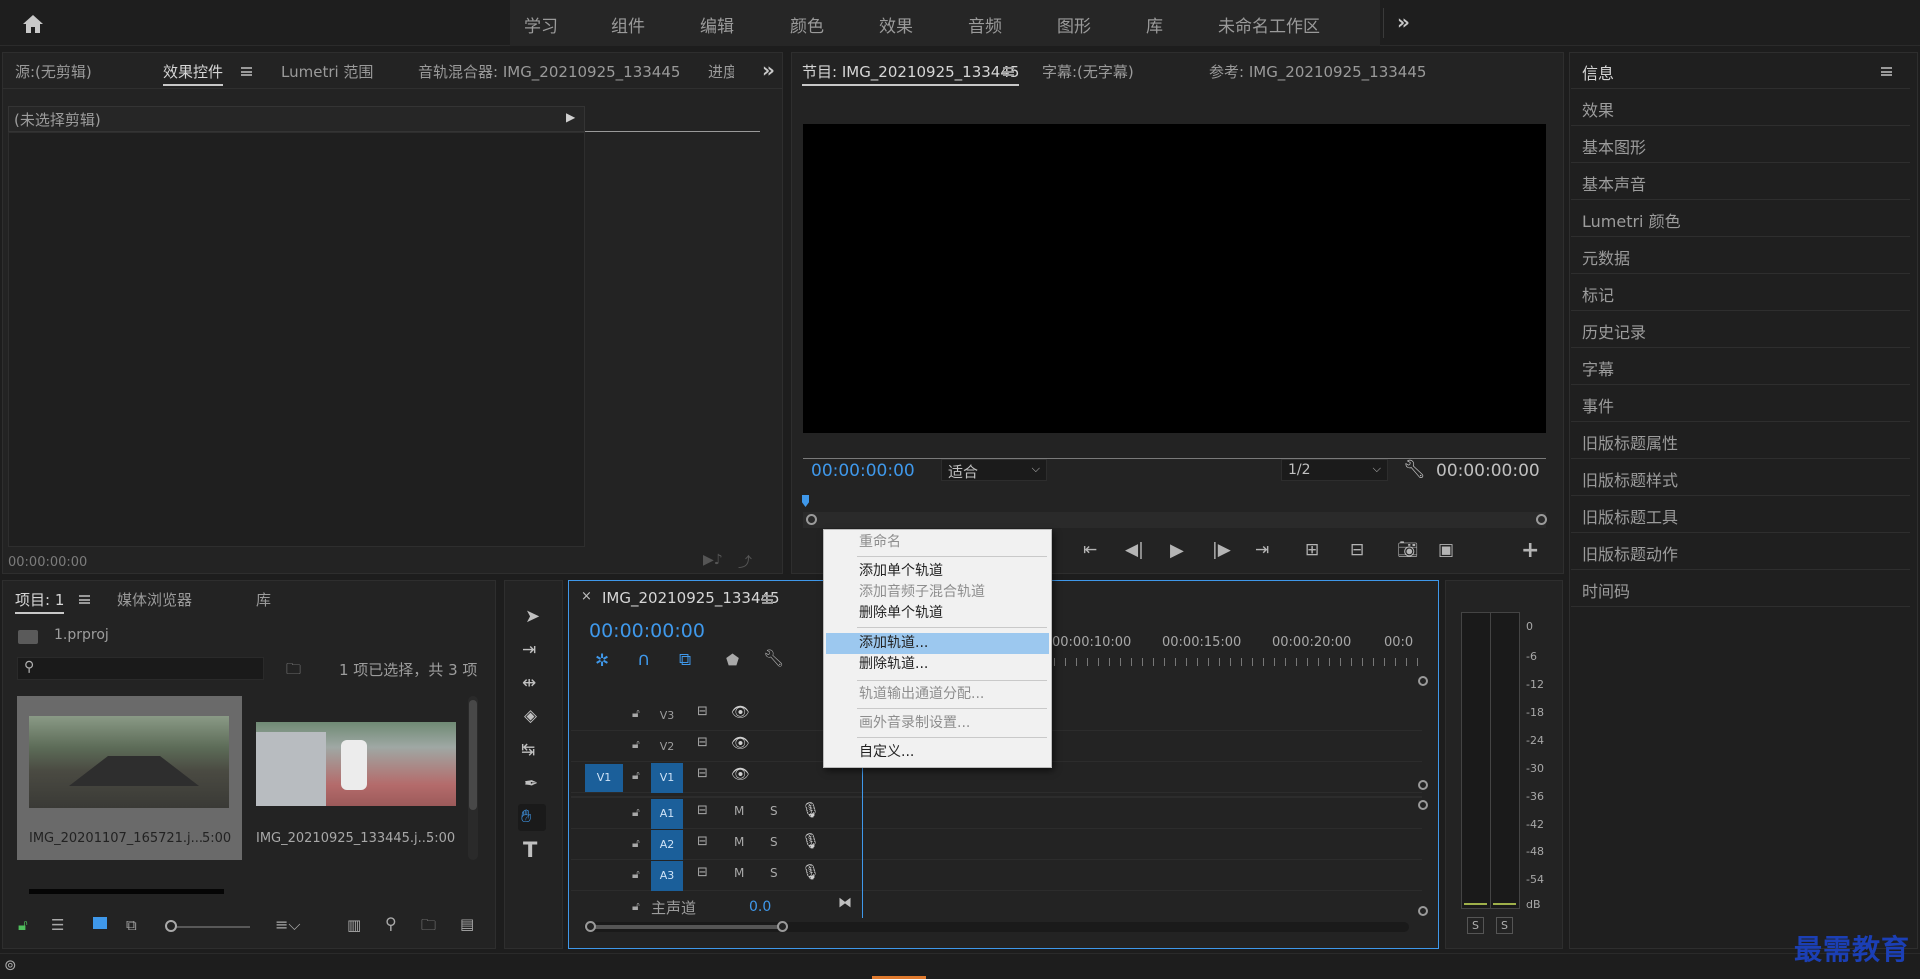 Image resolution: width=1920 pixels, height=979 pixels. What do you see at coordinates (1008, 71) in the screenshot?
I see `program-menu-icon` at bounding box center [1008, 71].